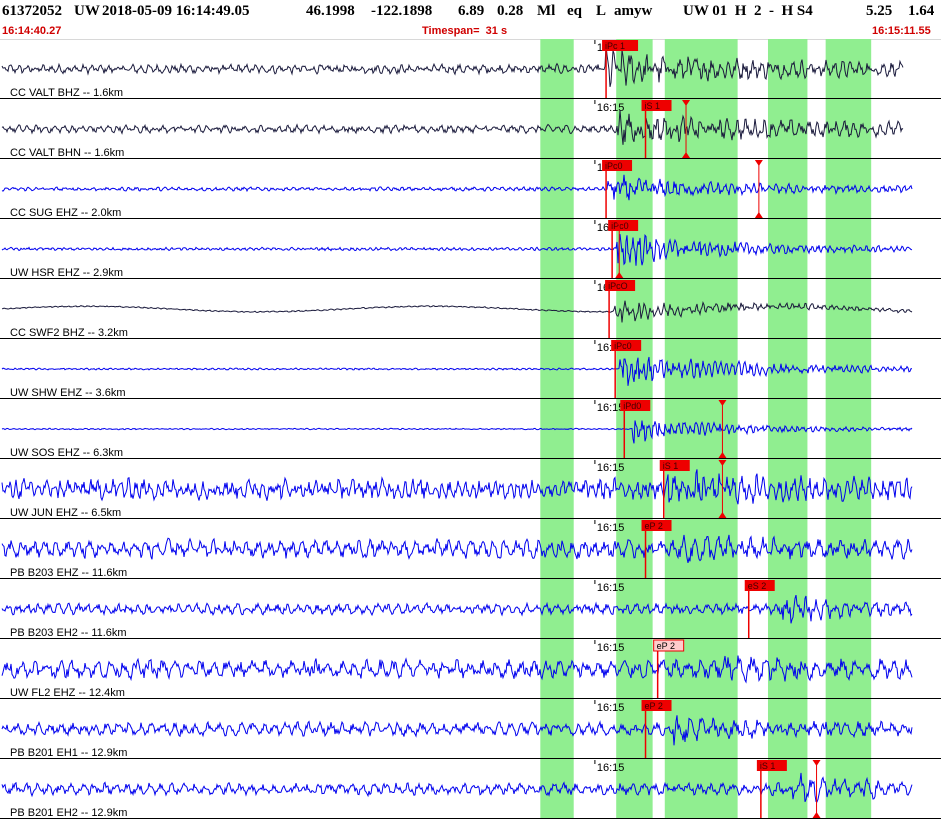 This screenshot has height=820, width=941. Describe the element at coordinates (67, 693) in the screenshot. I see `station-label: UW FL2 EHZ -- 12.4km` at that location.